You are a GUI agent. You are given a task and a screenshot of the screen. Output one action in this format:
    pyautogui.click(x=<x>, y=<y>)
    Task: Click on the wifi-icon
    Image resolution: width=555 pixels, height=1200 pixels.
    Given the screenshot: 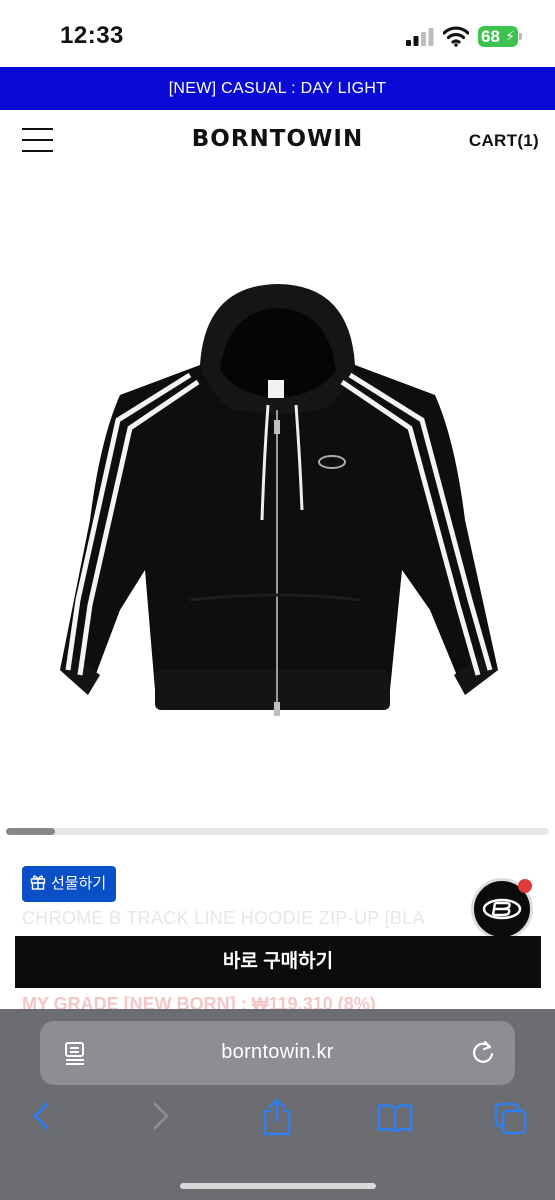 What is the action you would take?
    pyautogui.click(x=456, y=36)
    